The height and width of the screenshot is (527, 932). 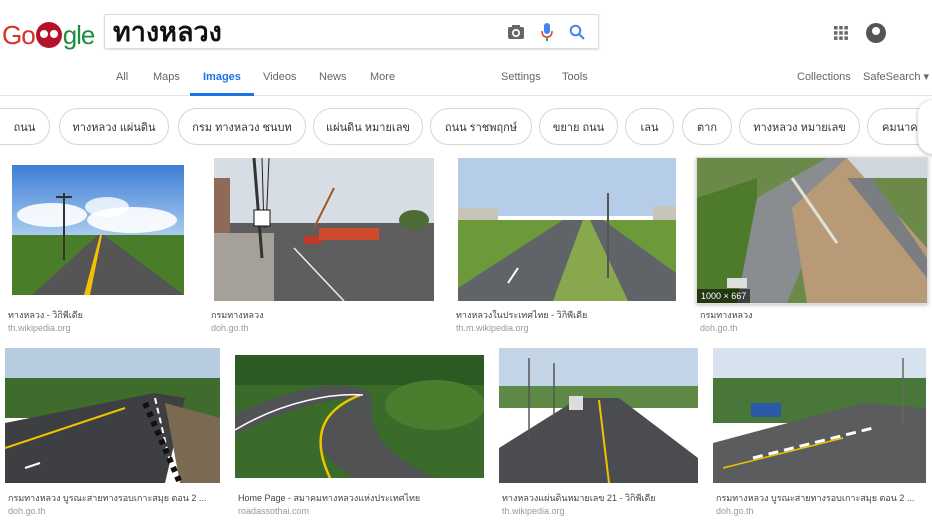 I want to click on tab-more: More, so click(x=382, y=83).